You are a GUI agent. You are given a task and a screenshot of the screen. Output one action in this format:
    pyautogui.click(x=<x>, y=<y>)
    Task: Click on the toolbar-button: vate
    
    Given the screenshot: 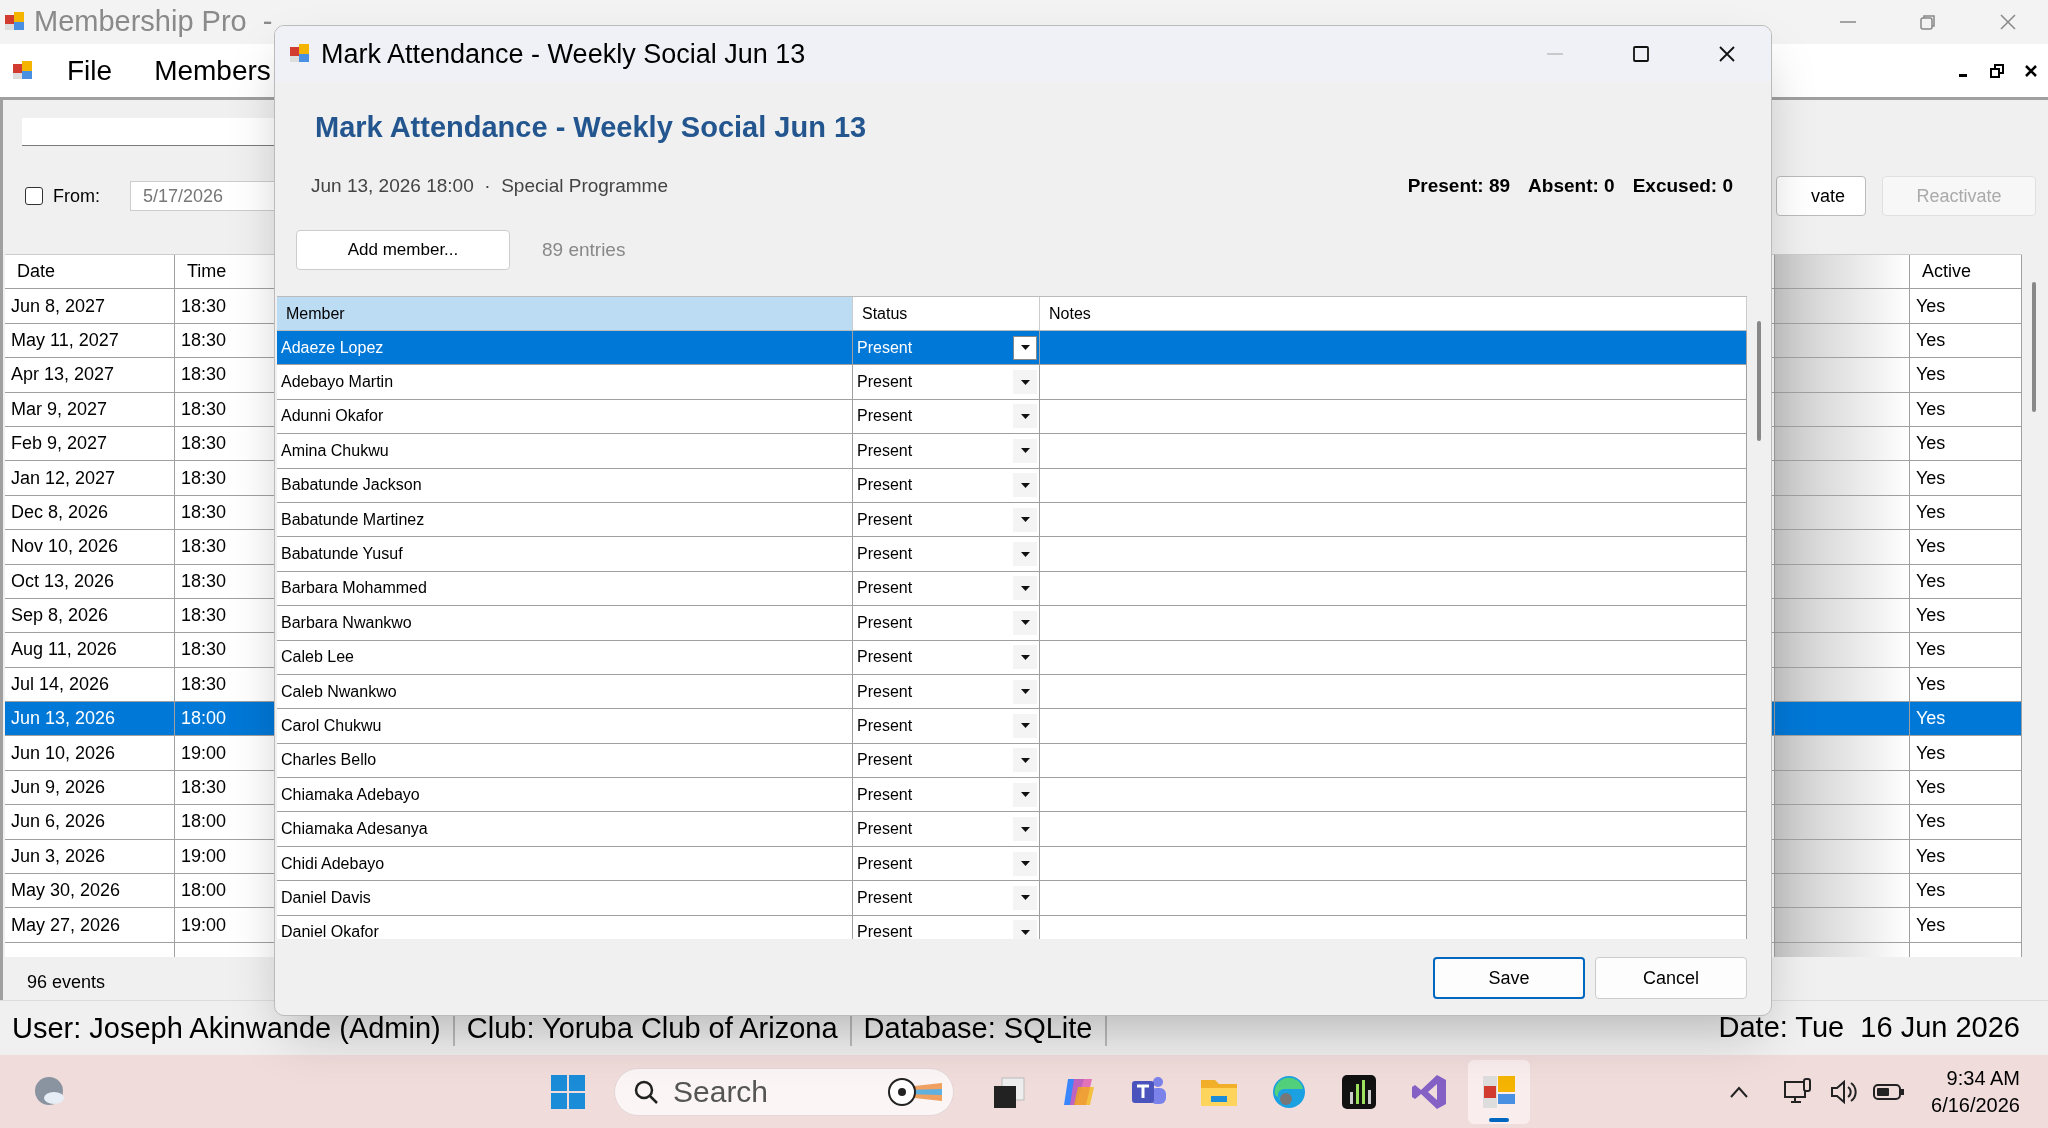 What is the action you would take?
    pyautogui.click(x=1821, y=196)
    